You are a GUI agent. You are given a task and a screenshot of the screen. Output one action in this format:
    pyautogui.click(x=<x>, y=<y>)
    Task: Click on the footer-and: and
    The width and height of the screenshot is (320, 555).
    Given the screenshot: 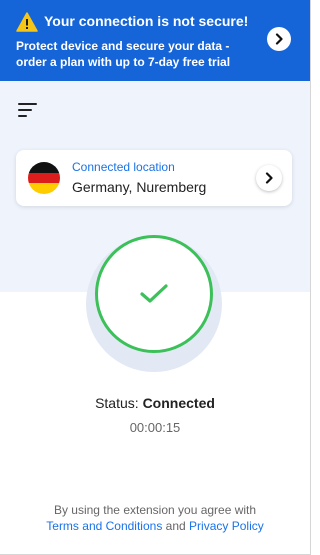 What is the action you would take?
    pyautogui.click(x=175, y=526)
    